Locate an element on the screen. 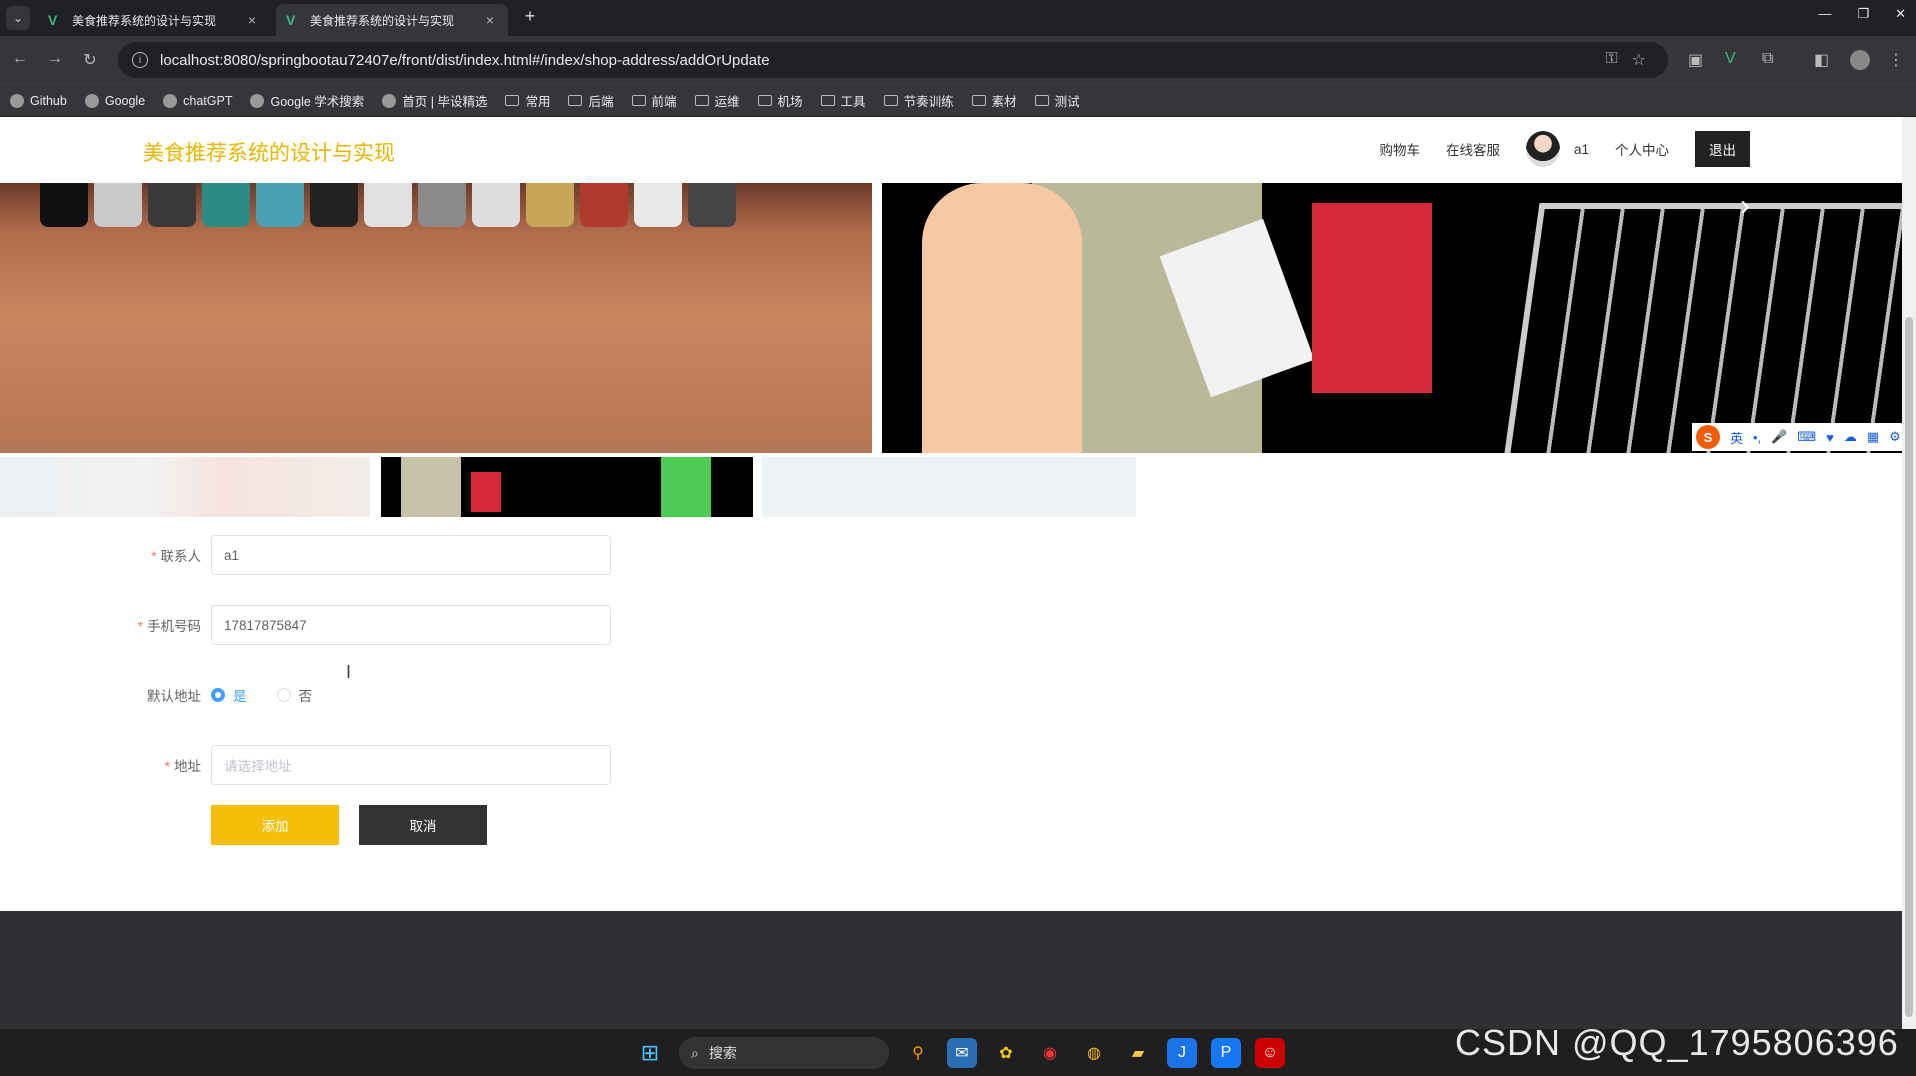  minimize-icon: — is located at coordinates (1824, 14).